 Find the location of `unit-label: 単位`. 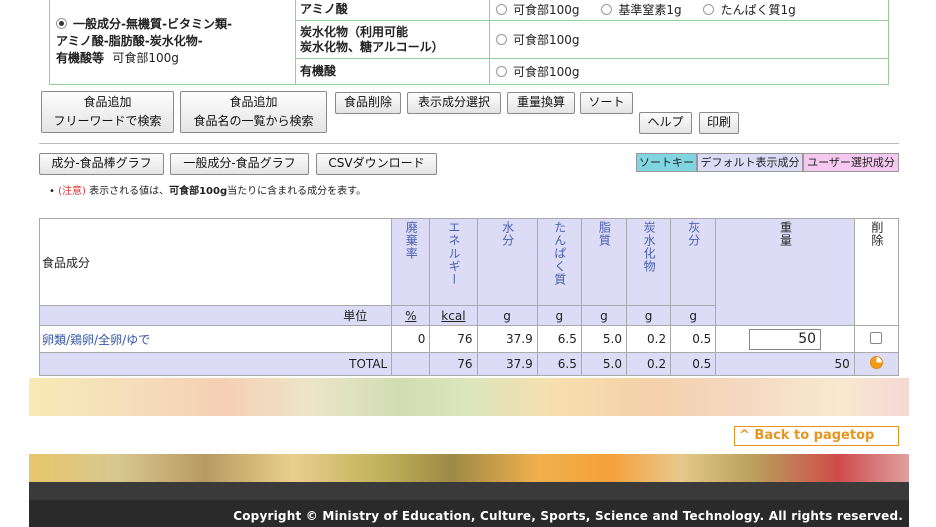

unit-label: 単位 is located at coordinates (215, 315).